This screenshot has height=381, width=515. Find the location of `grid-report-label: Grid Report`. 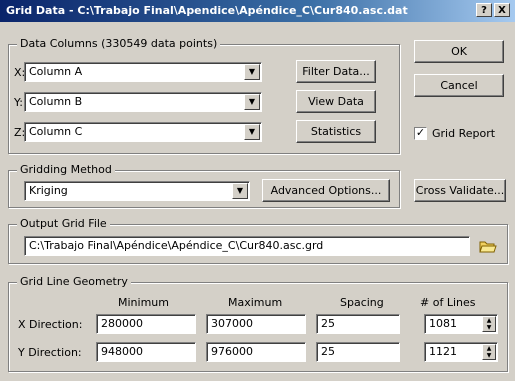

grid-report-label: Grid Report is located at coordinates (464, 133).